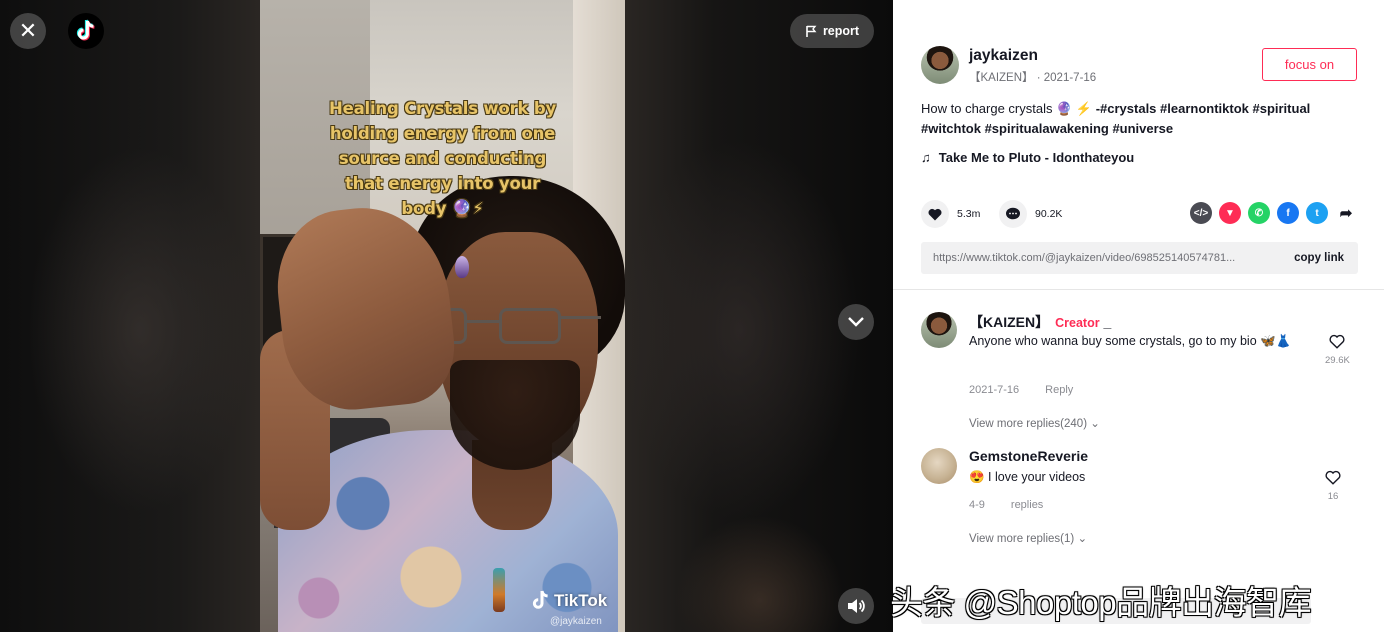  What do you see at coordinates (969, 214) in the screenshot?
I see `like-count: 5.3m` at bounding box center [969, 214].